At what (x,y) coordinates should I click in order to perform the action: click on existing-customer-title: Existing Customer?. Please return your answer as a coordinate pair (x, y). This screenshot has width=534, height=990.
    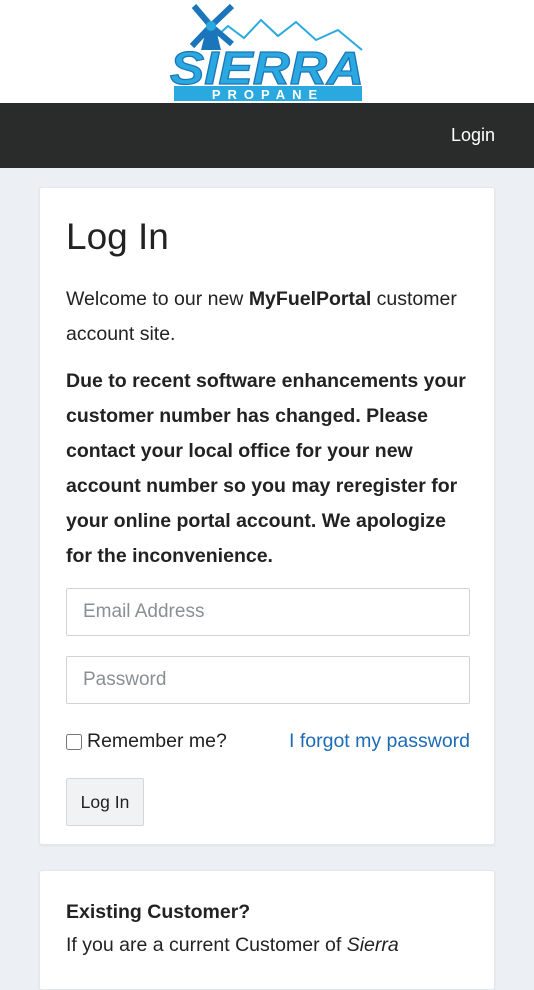
    Looking at the image, I should click on (158, 912).